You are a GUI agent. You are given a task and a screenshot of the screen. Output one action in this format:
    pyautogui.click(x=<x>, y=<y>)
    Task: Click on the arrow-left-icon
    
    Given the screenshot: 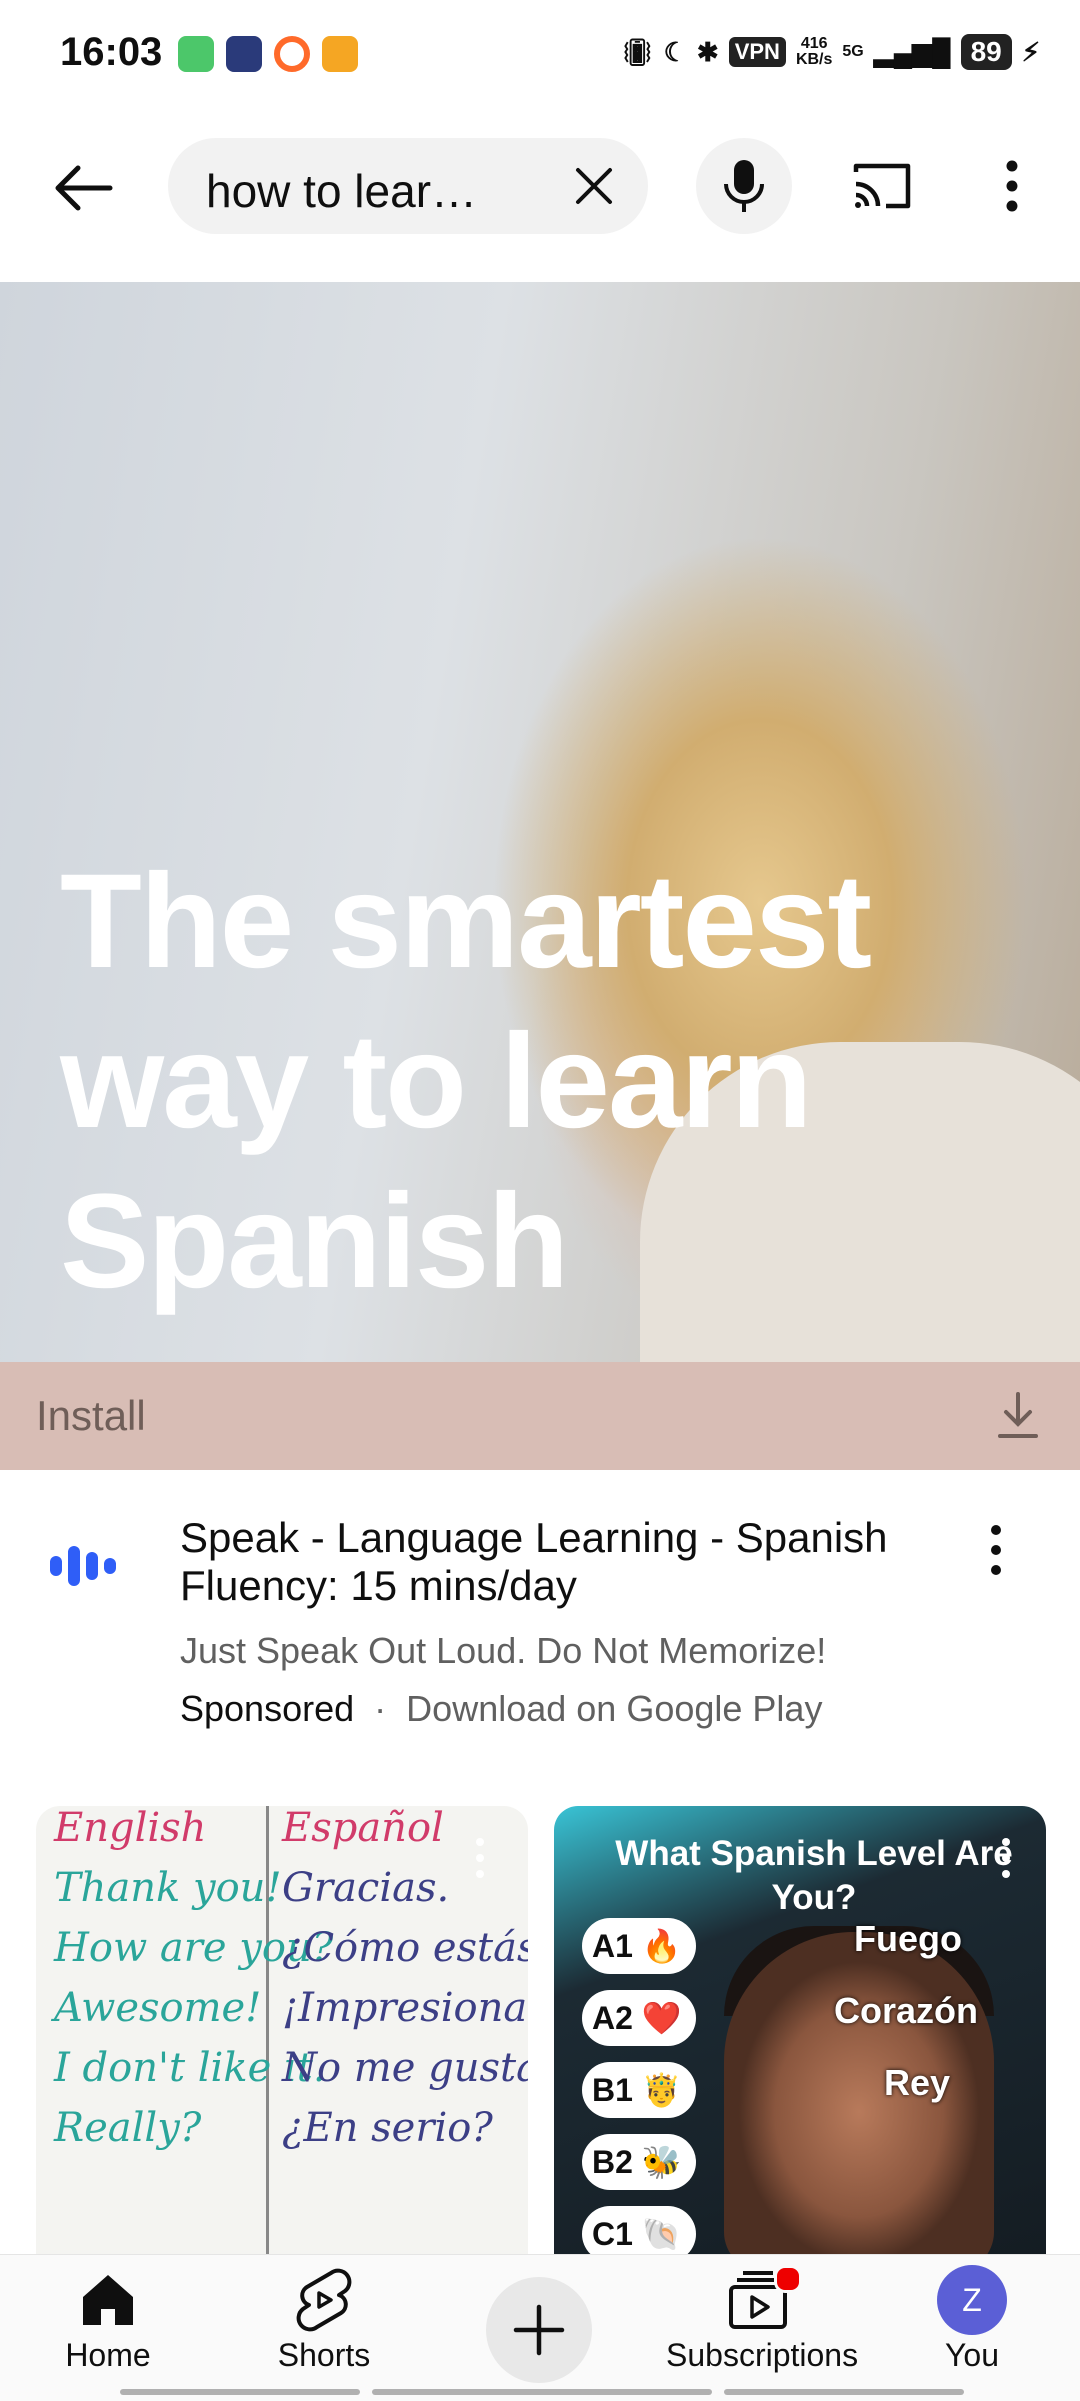 What is the action you would take?
    pyautogui.click(x=84, y=188)
    